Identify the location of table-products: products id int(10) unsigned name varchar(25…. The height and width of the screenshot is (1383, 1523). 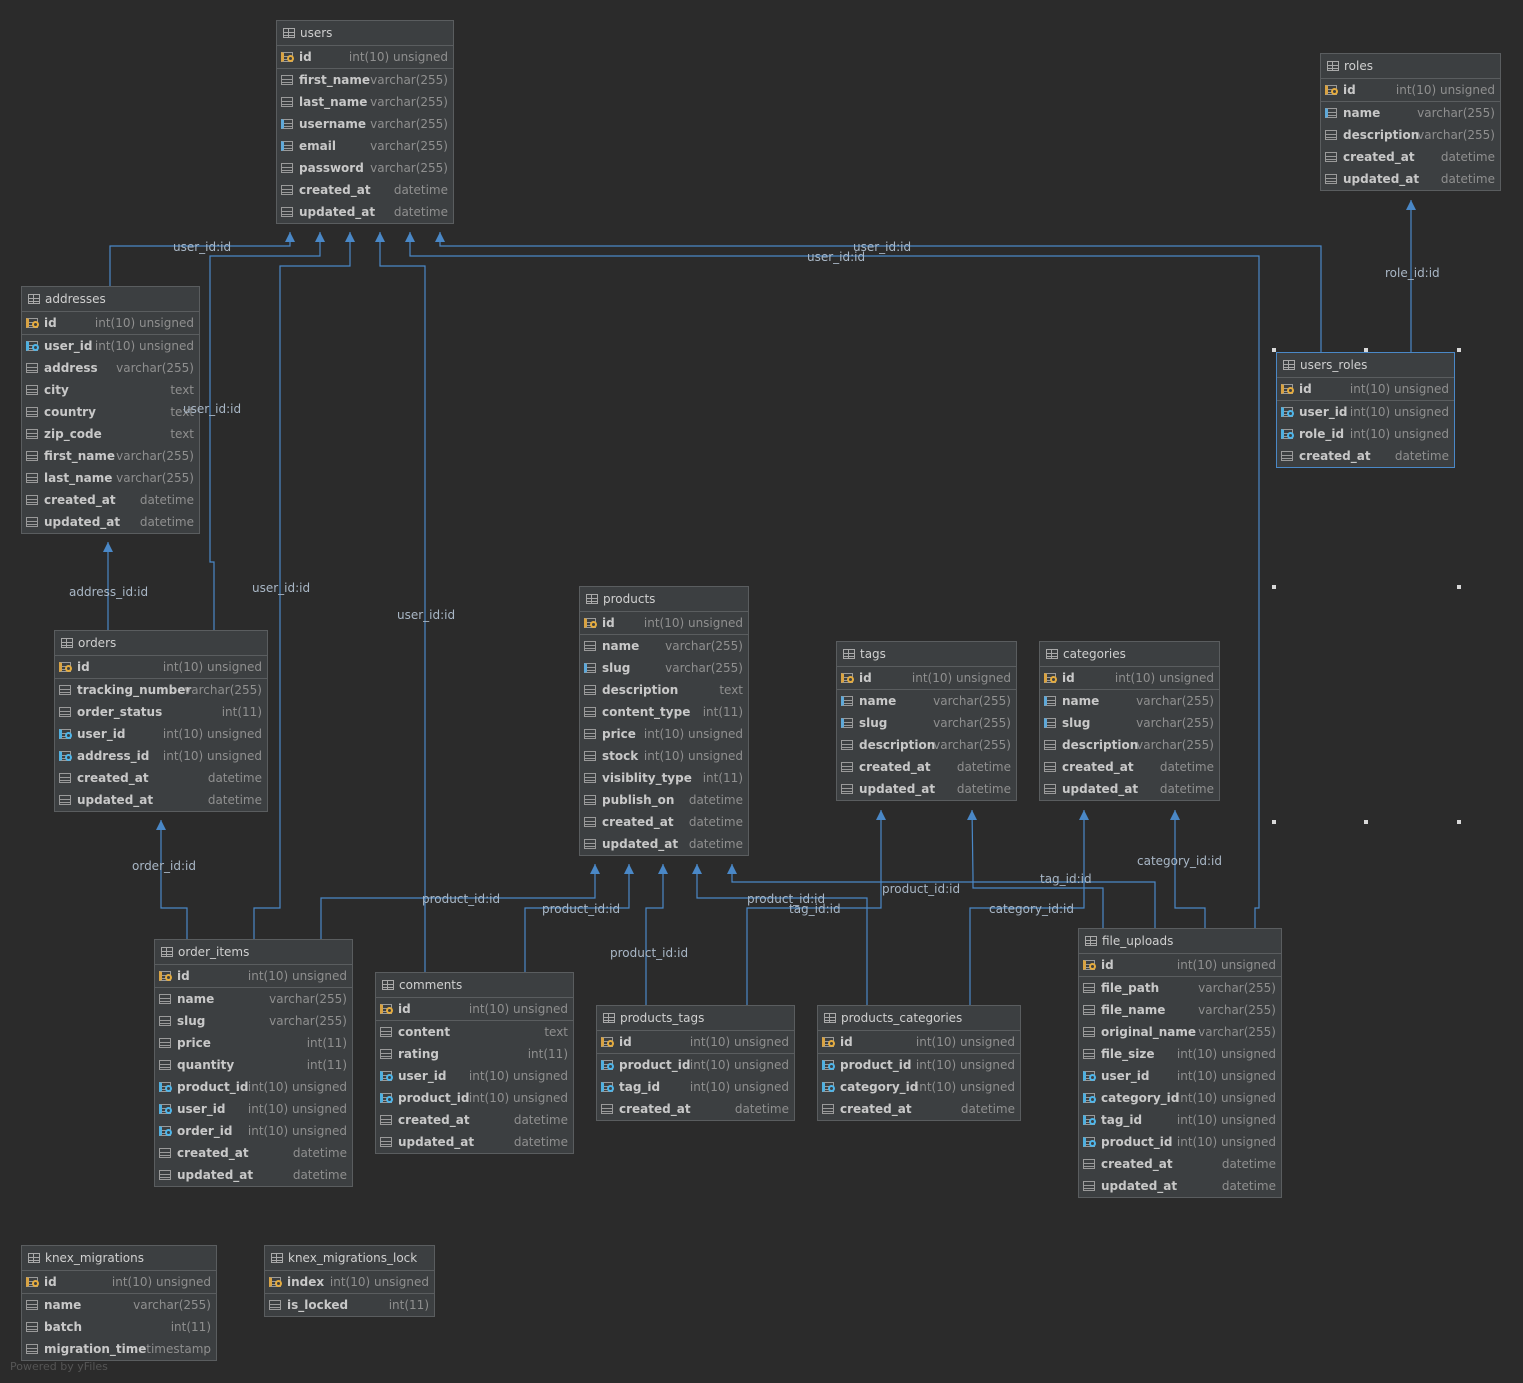
(664, 721).